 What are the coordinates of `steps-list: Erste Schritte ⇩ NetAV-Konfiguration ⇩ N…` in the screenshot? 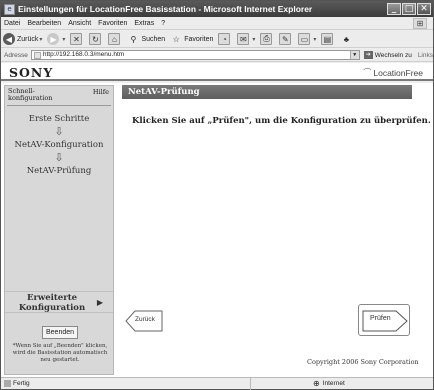 It's located at (59, 145).